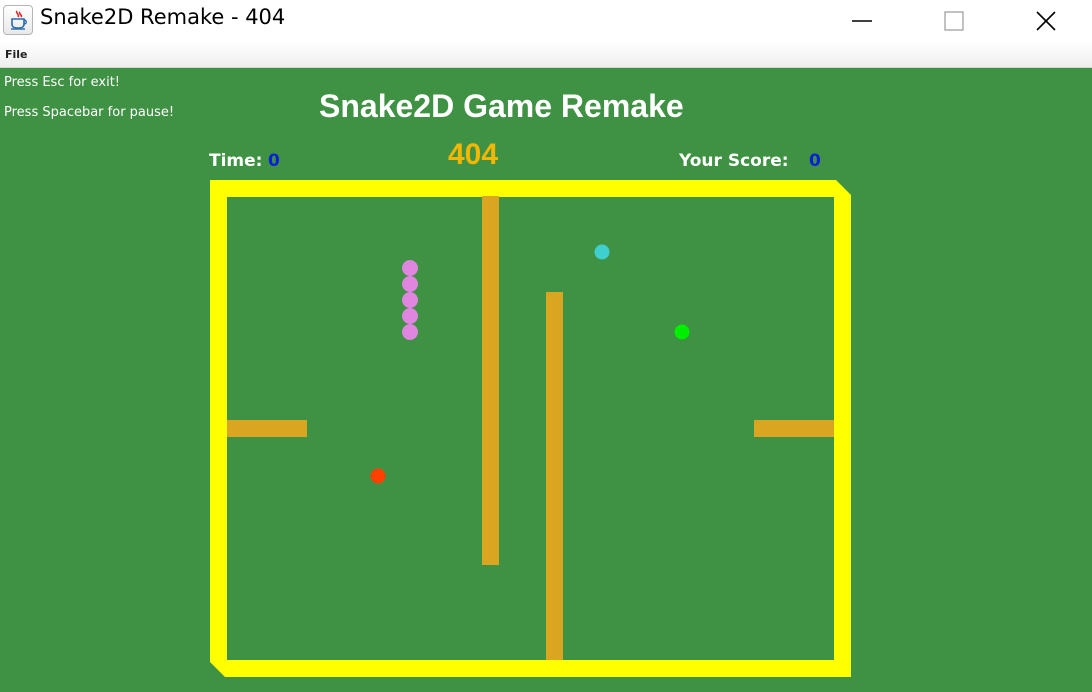 Image resolution: width=1092 pixels, height=692 pixels. I want to click on score-value: 0, so click(815, 161).